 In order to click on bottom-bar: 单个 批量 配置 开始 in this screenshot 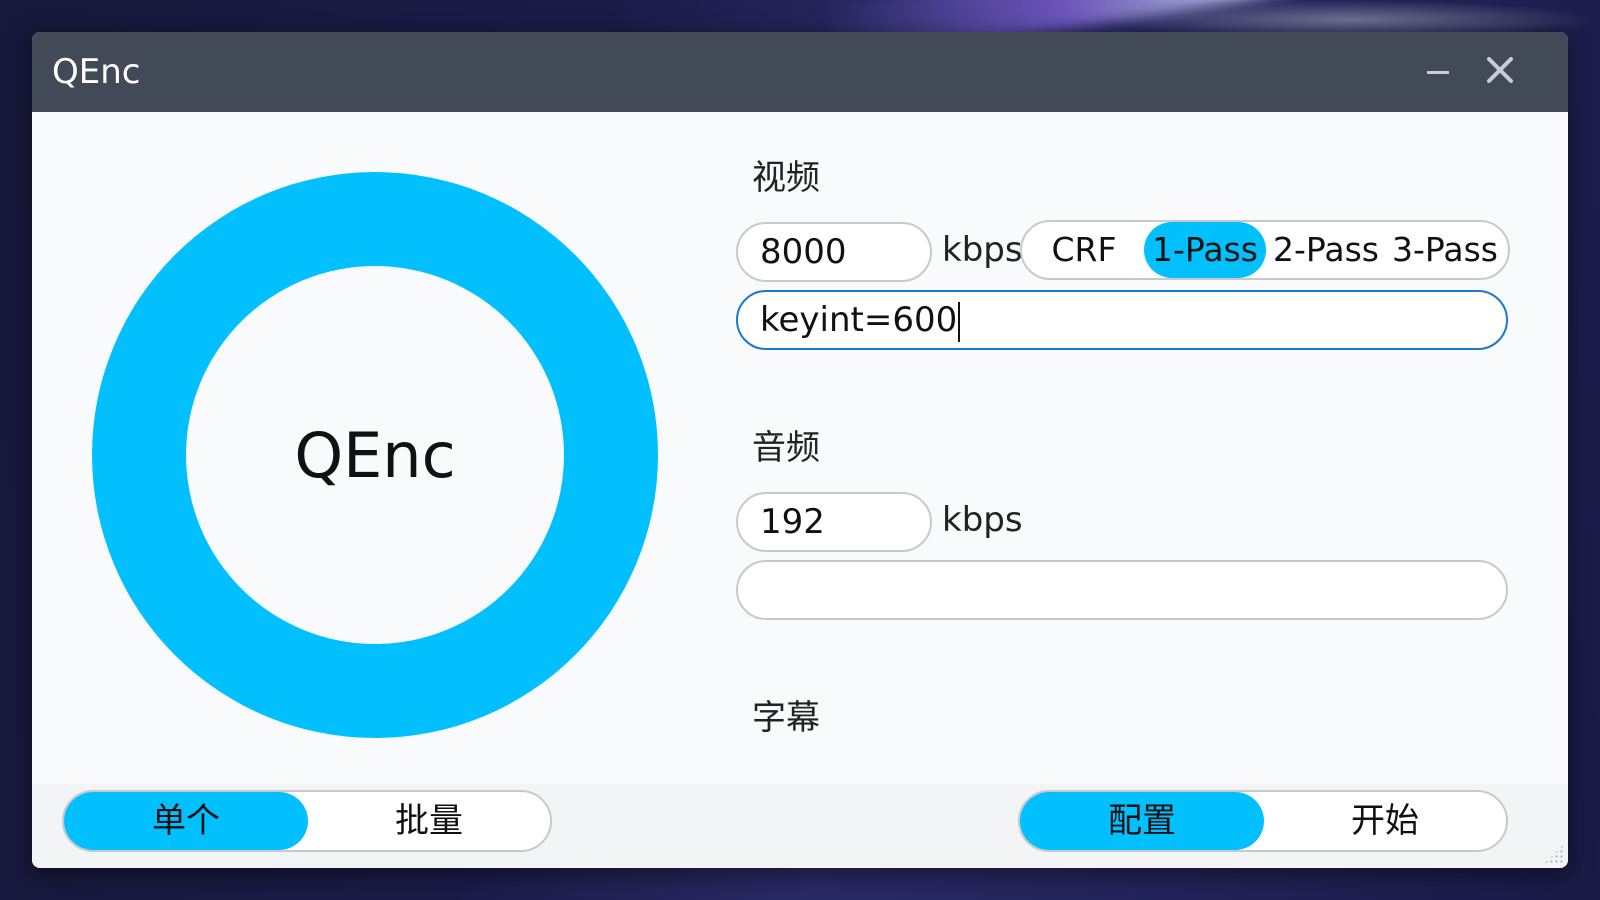, I will do `click(800, 826)`.